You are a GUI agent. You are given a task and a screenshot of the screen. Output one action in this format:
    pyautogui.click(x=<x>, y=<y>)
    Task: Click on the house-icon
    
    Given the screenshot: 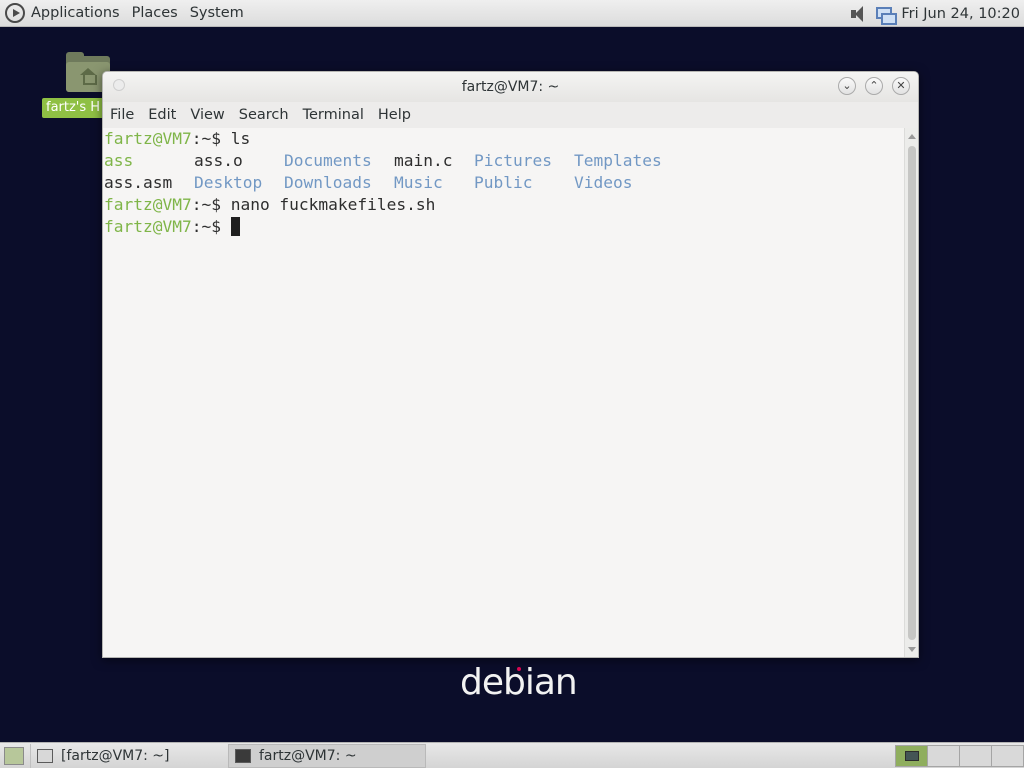 What is the action you would take?
    pyautogui.click(x=88, y=76)
    